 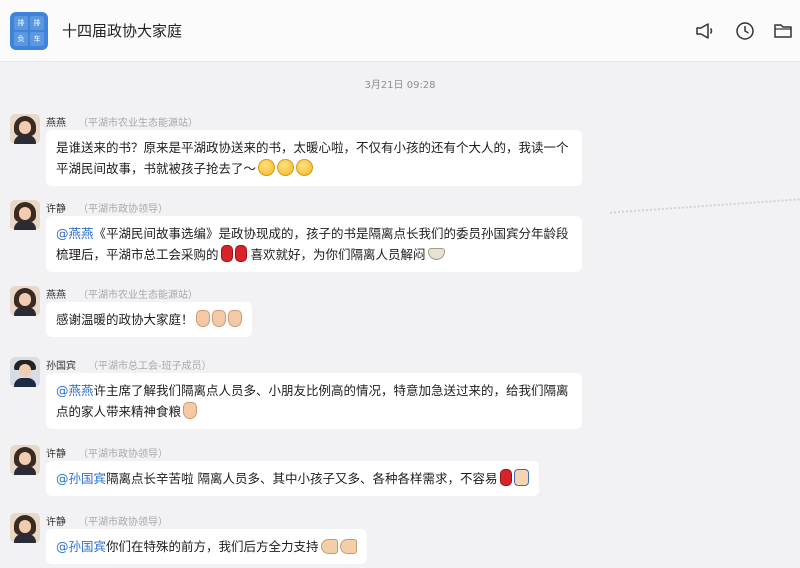 I want to click on message-bubble: @孙国宾隔离点长辛苦啦 隔离人员多、其中小孩子又多、各种各样需求，不容易, so click(x=292, y=478).